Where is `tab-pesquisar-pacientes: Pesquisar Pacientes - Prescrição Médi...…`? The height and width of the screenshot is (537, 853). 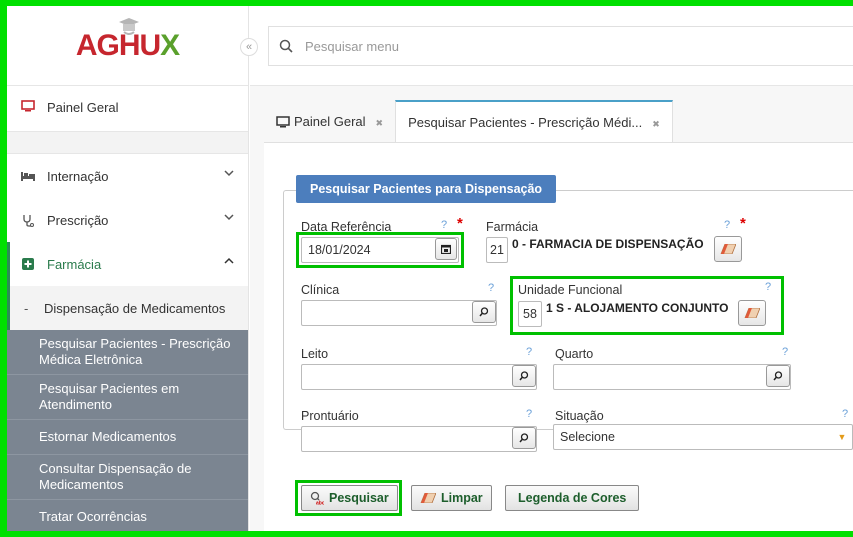
tab-pesquisar-pacientes: Pesquisar Pacientes - Prescrição Médi...… is located at coordinates (534, 121).